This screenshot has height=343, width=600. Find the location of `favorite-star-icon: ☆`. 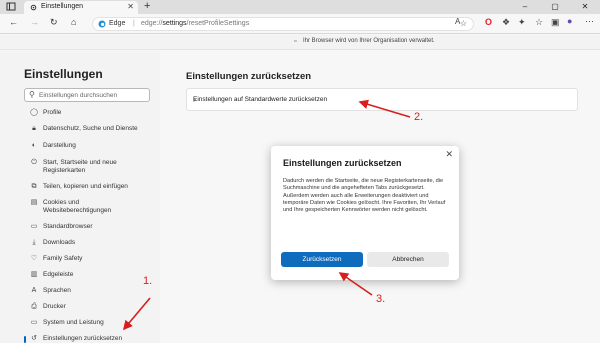

favorite-star-icon: ☆ is located at coordinates (463, 23).